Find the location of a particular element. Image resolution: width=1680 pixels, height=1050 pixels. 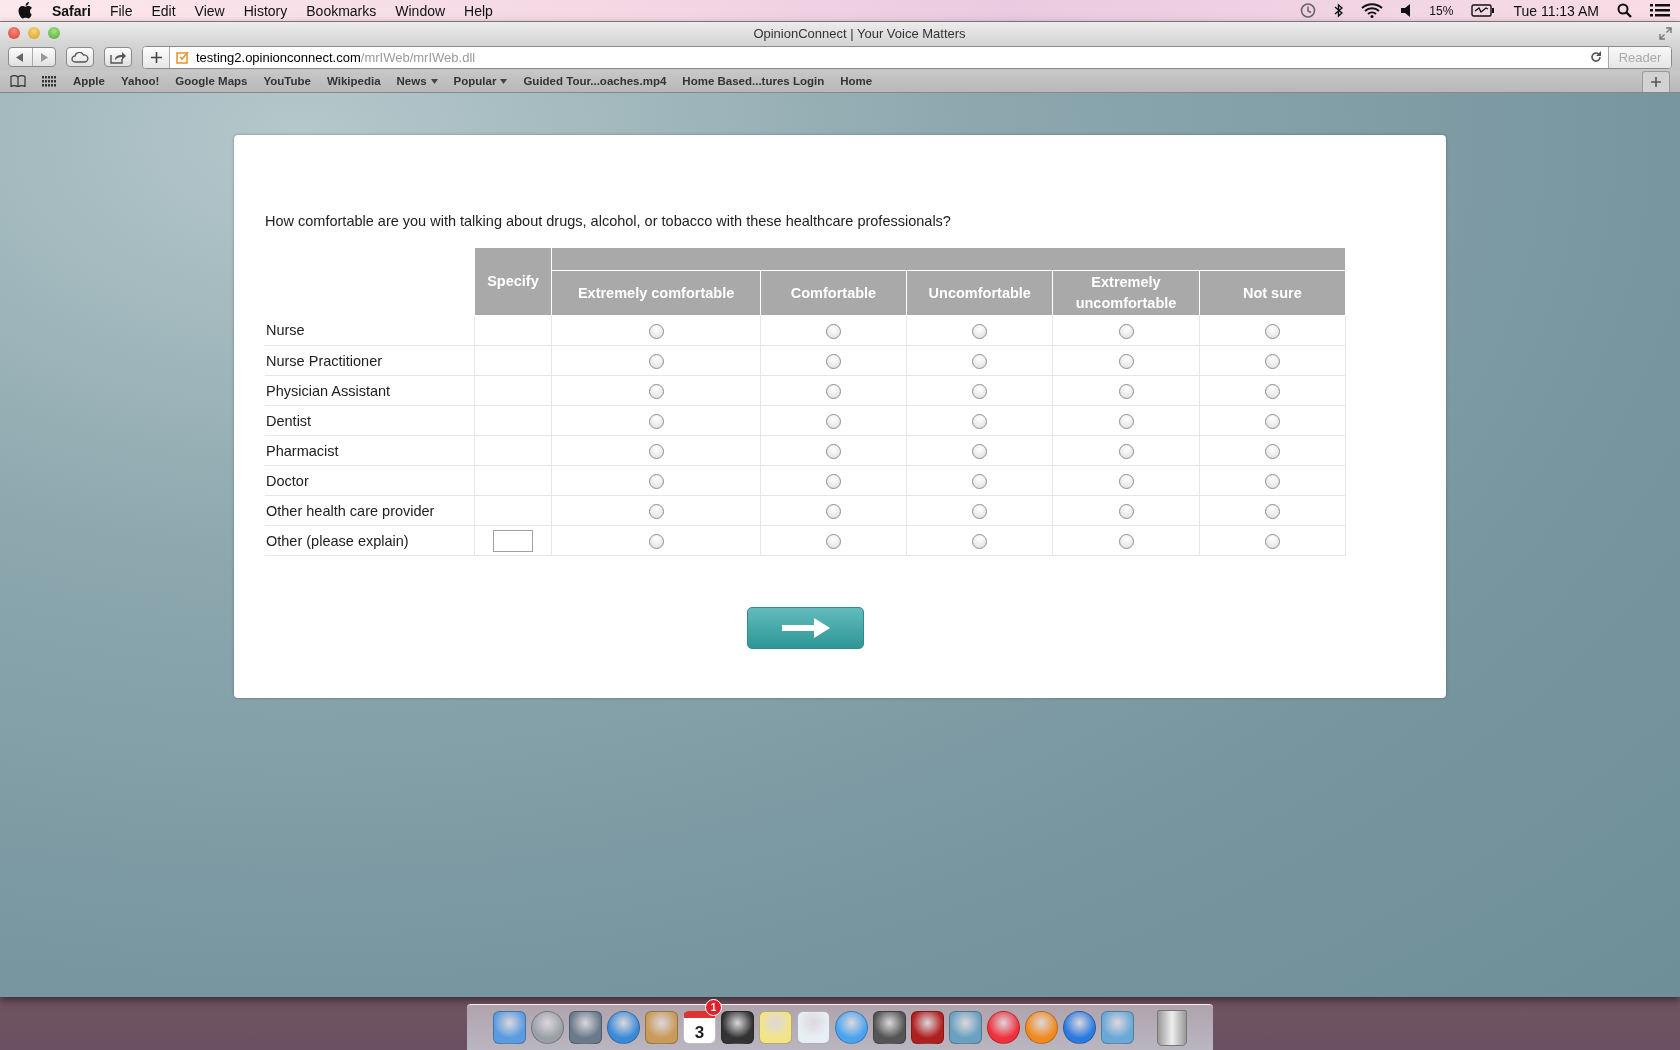

app-menu: Safari is located at coordinates (71, 10).